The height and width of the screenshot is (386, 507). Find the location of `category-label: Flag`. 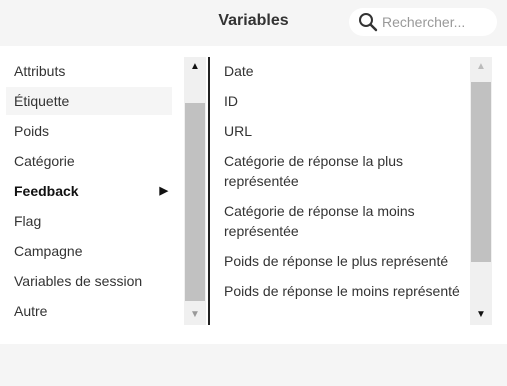

category-label: Flag is located at coordinates (28, 221).